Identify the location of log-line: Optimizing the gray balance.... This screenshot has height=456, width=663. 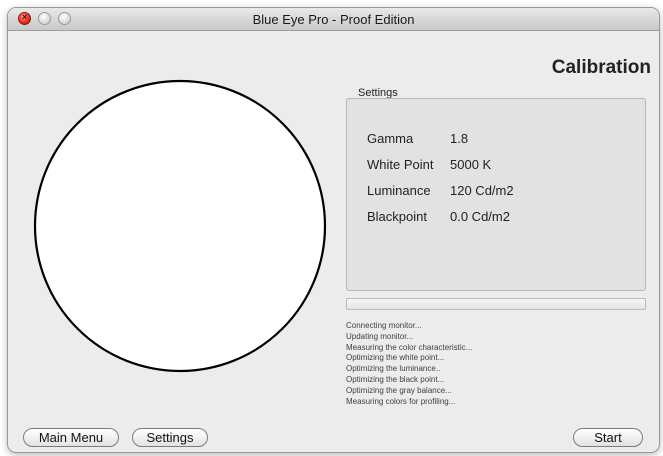
(399, 390).